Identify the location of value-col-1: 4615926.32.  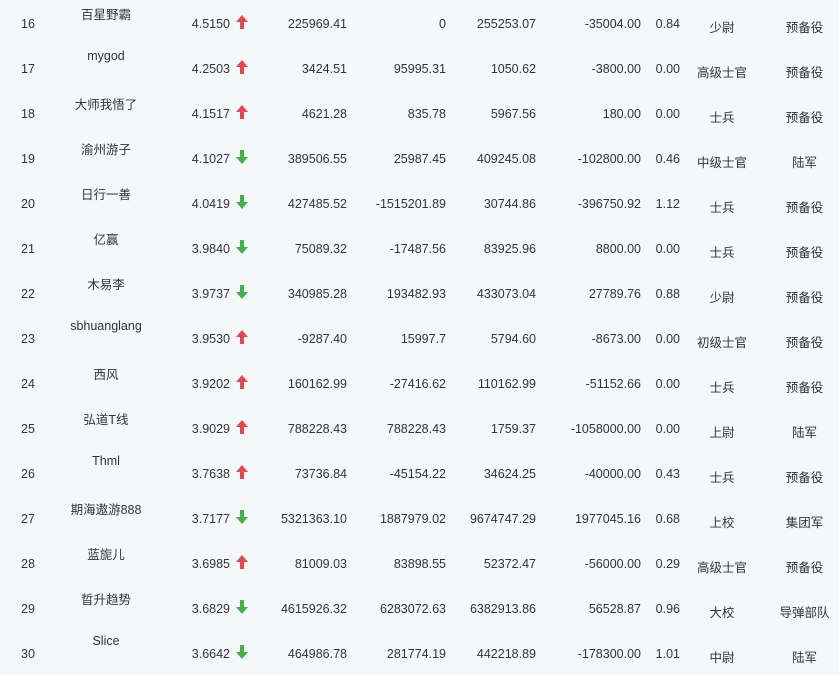
(313, 609).